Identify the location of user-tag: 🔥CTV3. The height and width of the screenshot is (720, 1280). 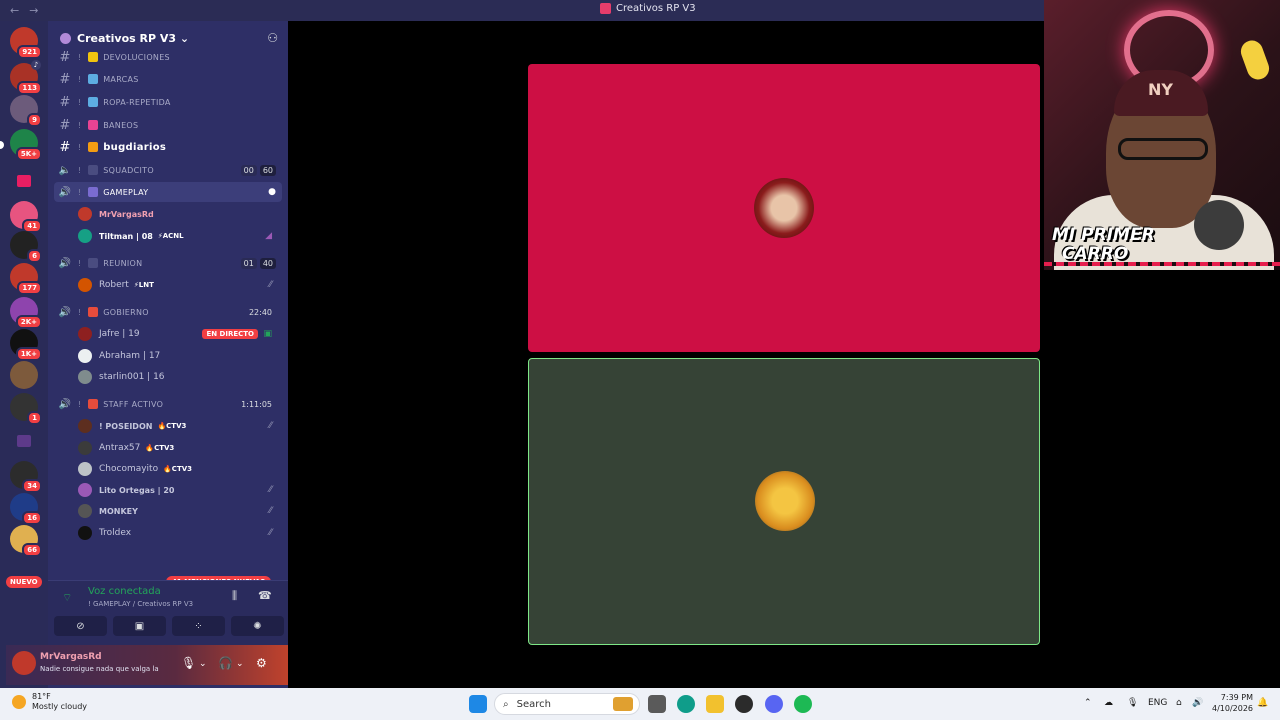
(178, 469).